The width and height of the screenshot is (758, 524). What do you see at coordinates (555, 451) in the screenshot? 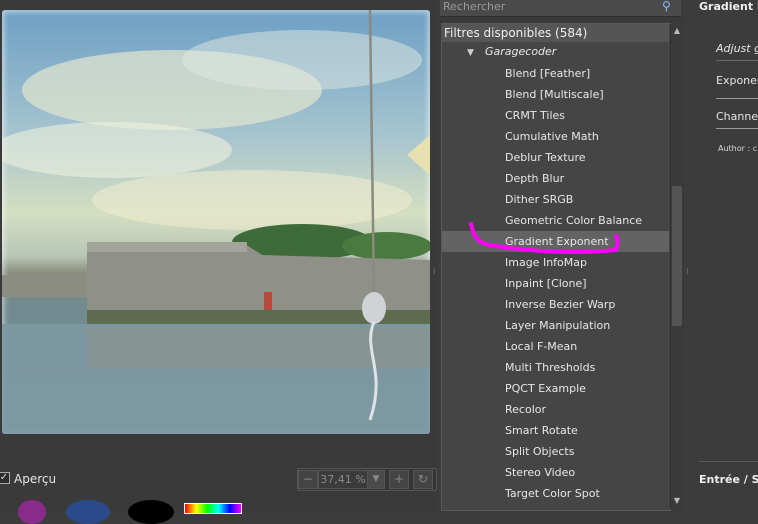
I see `filter-item: Split Objects` at bounding box center [555, 451].